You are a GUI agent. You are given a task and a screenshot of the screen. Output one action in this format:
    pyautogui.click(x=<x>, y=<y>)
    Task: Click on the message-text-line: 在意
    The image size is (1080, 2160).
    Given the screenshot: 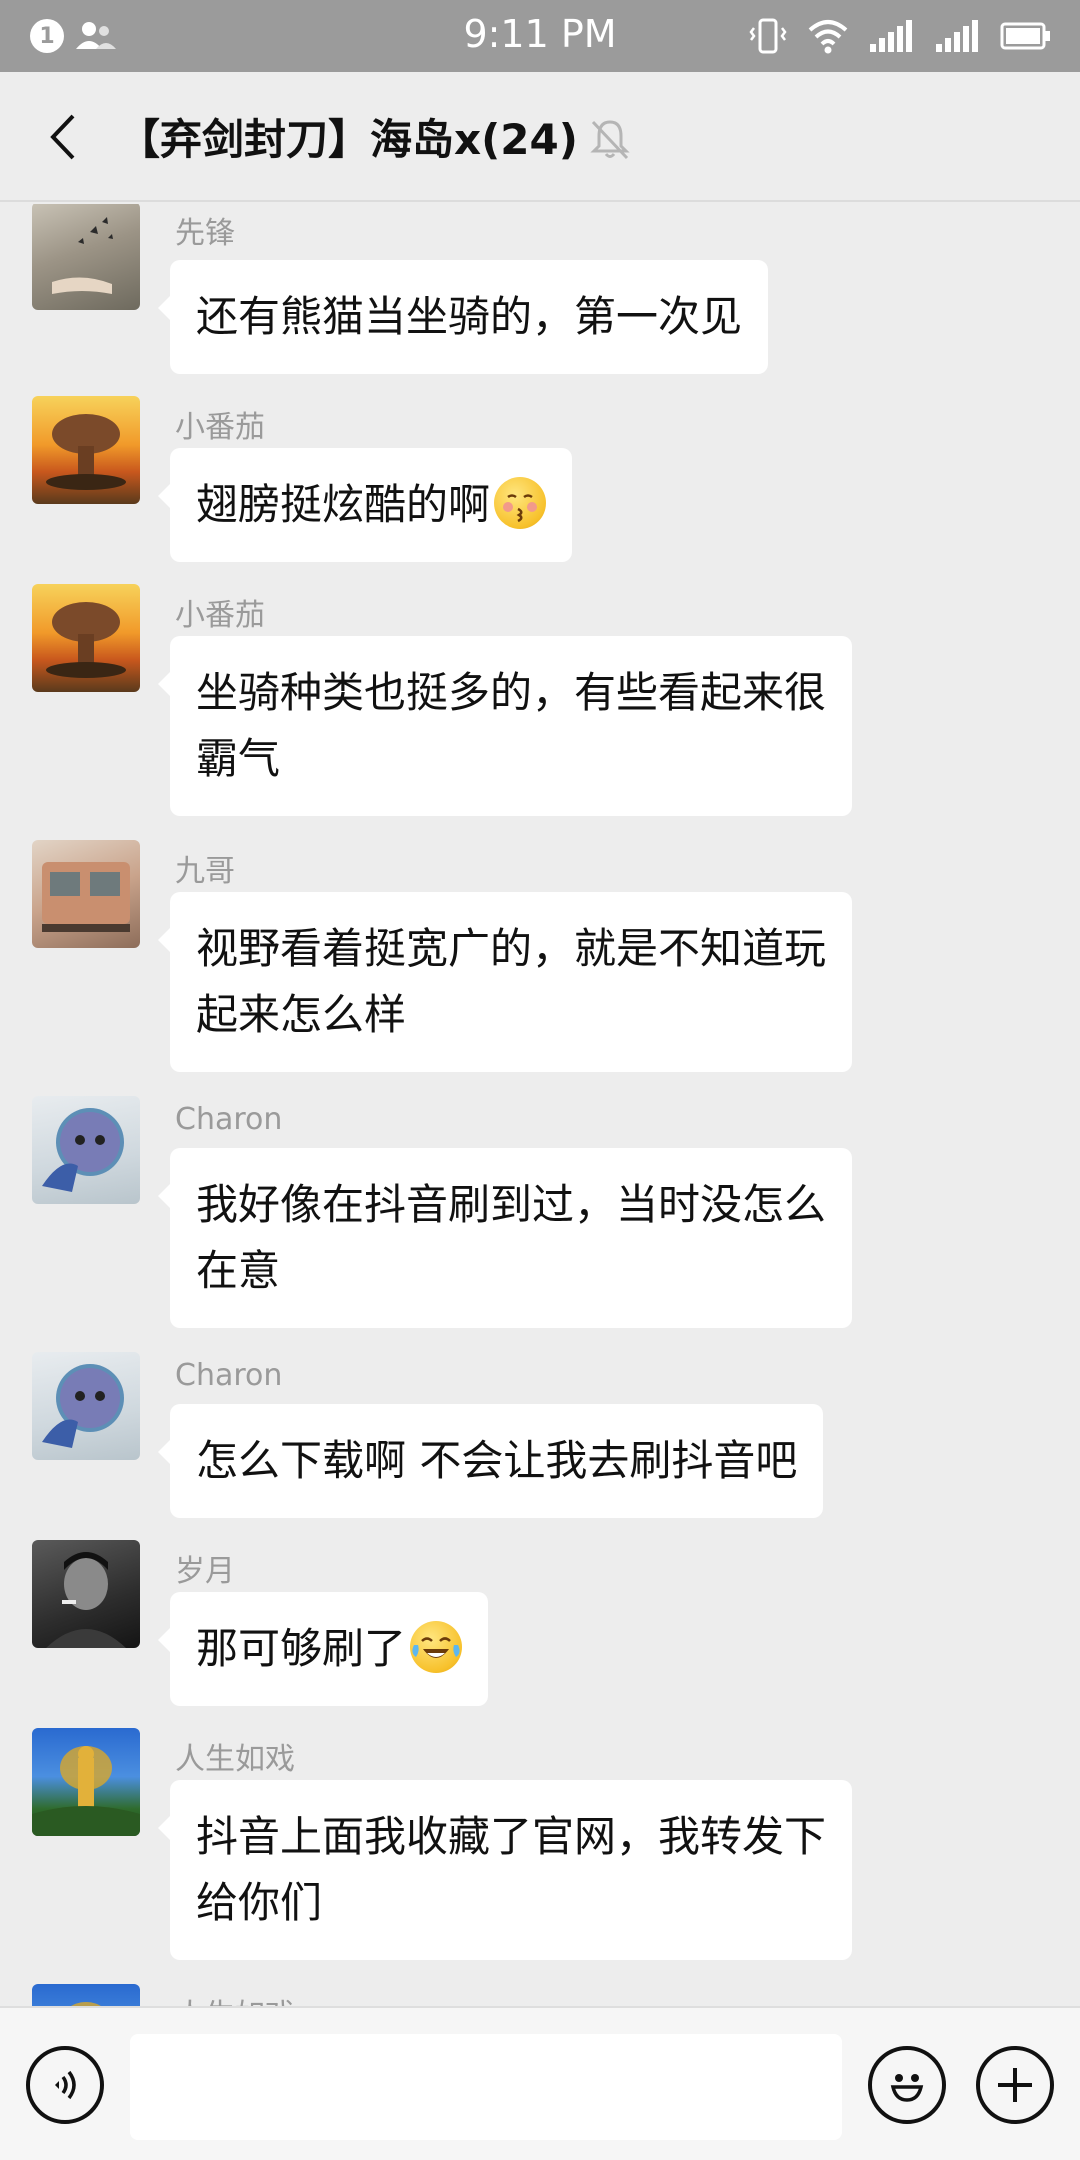 What is the action you would take?
    pyautogui.click(x=238, y=1270)
    